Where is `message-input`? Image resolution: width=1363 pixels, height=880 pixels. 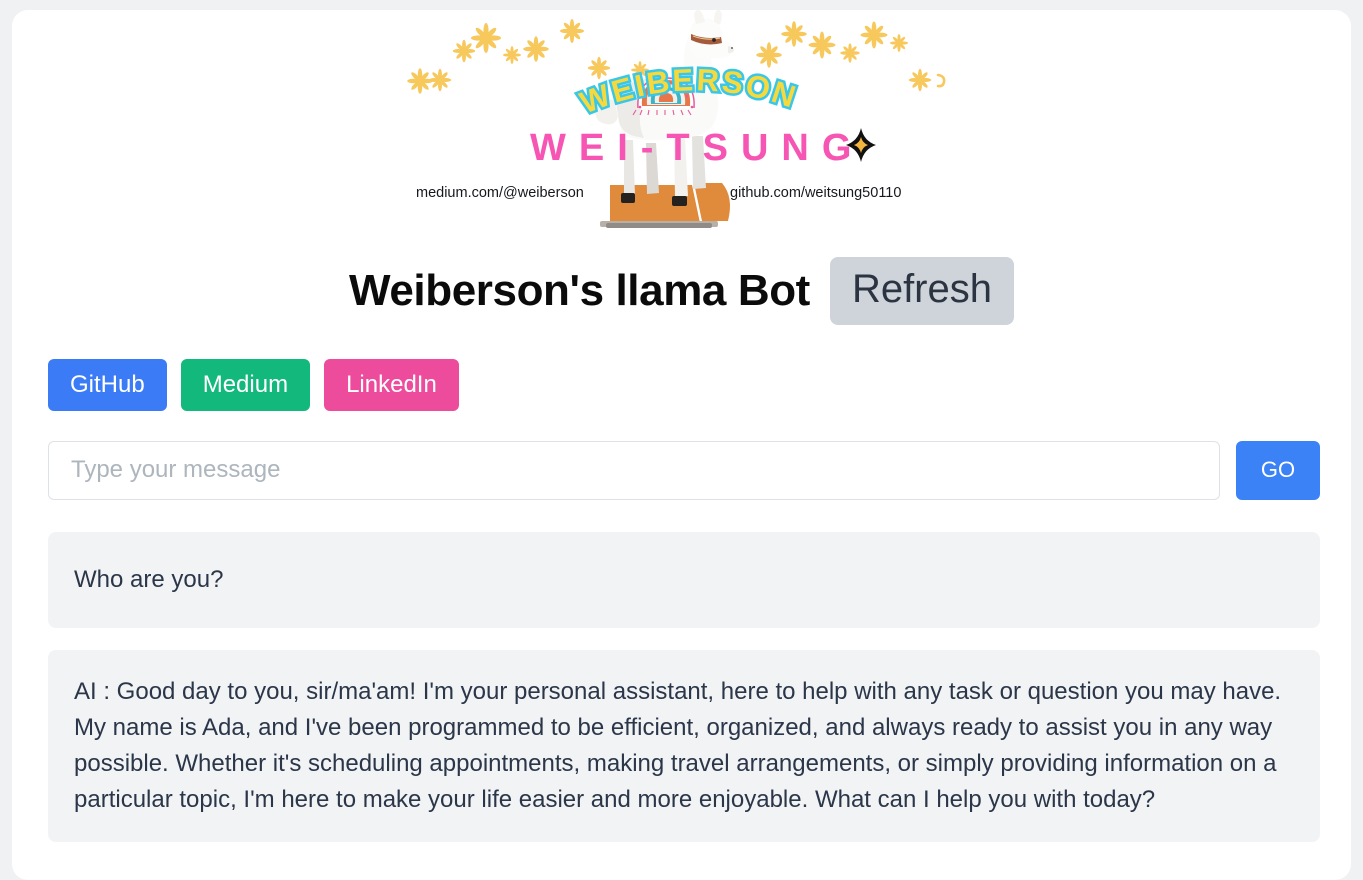 message-input is located at coordinates (634, 470).